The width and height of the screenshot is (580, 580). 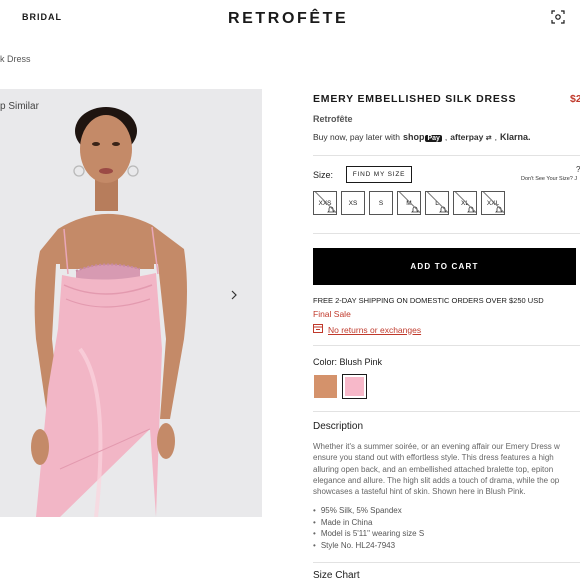 I want to click on size-option-xl: XL, so click(x=465, y=203).